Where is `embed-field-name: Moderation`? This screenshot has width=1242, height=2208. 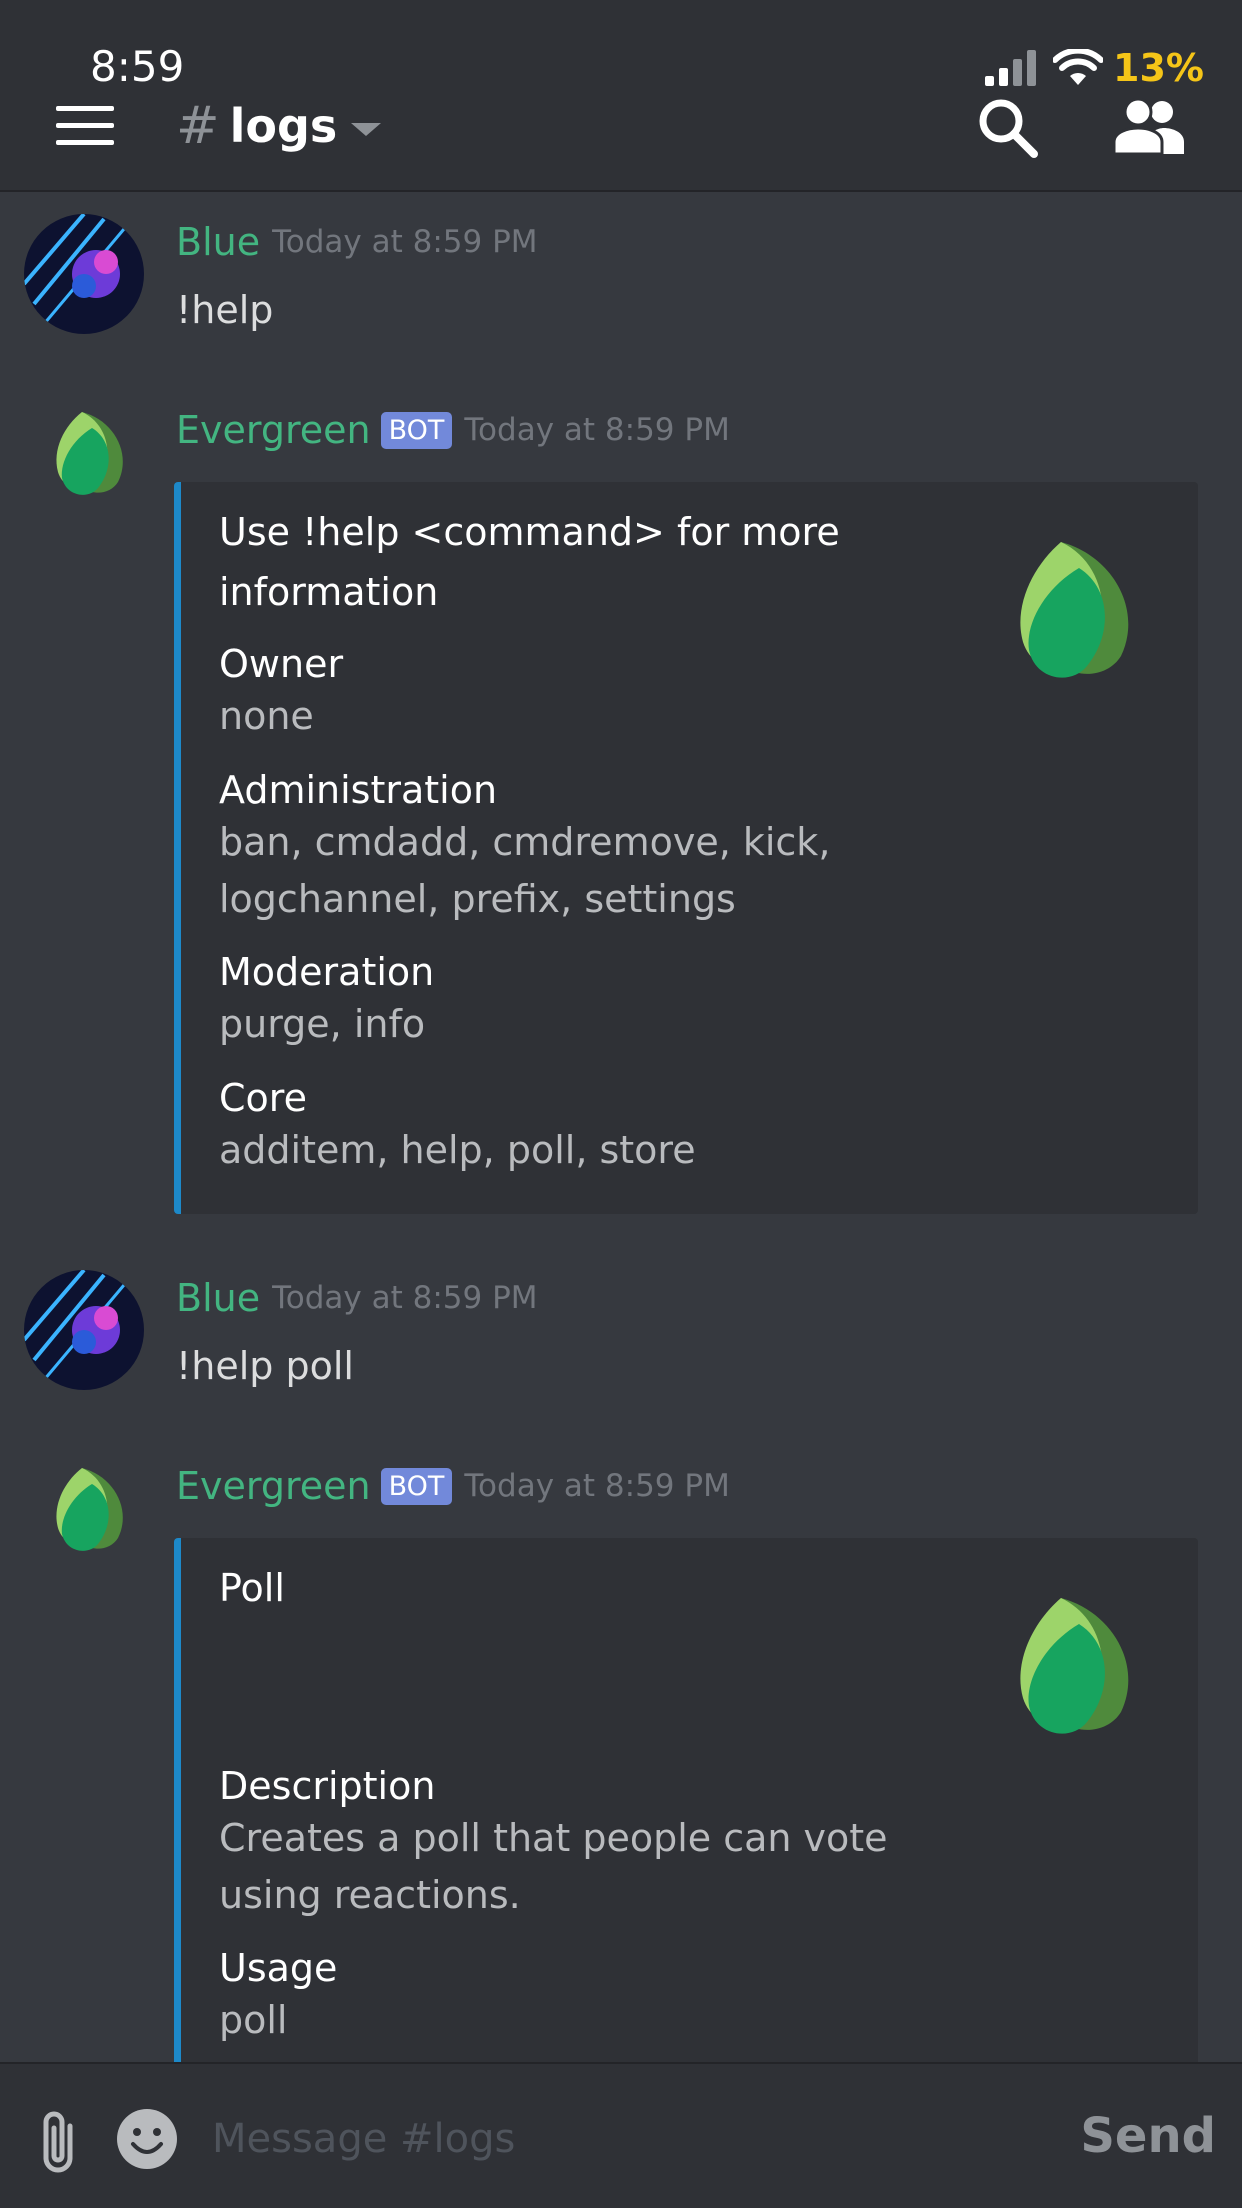
embed-field-name: Moderation is located at coordinates (327, 972).